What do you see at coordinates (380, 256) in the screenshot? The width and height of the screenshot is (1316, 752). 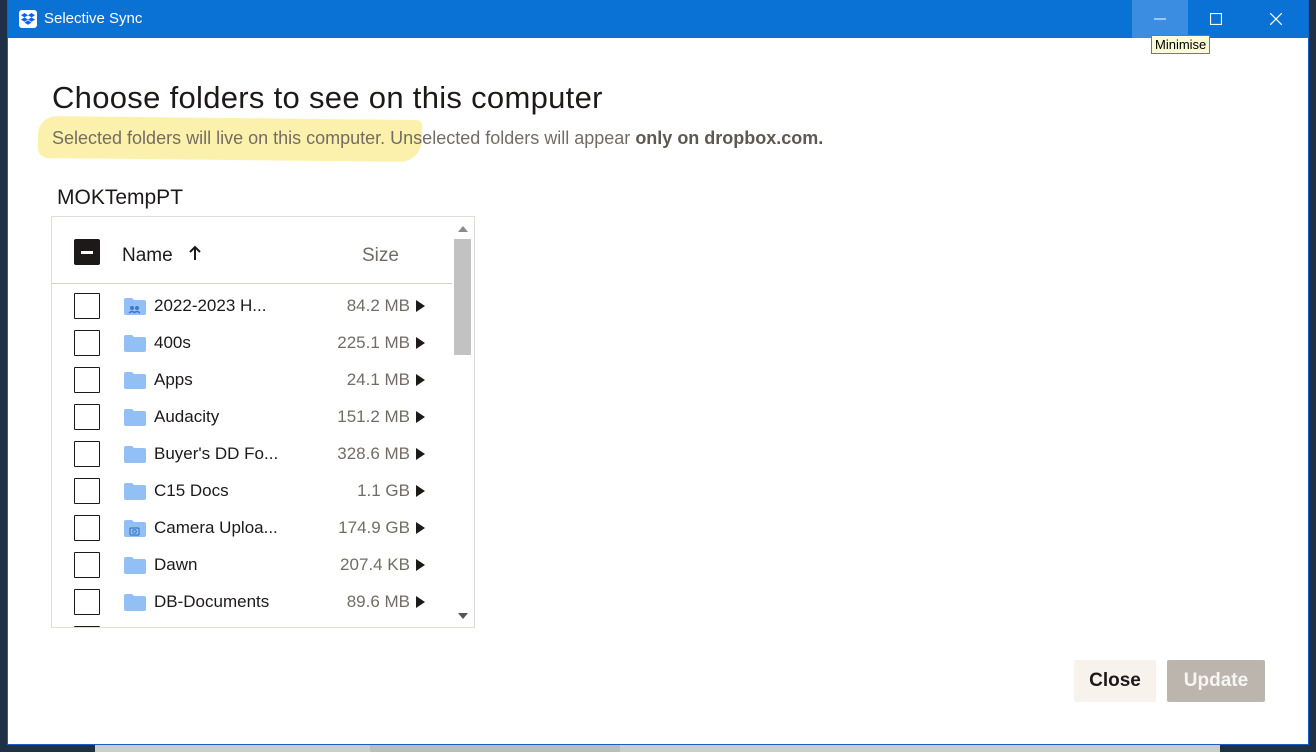 I see `size-column-header: Size` at bounding box center [380, 256].